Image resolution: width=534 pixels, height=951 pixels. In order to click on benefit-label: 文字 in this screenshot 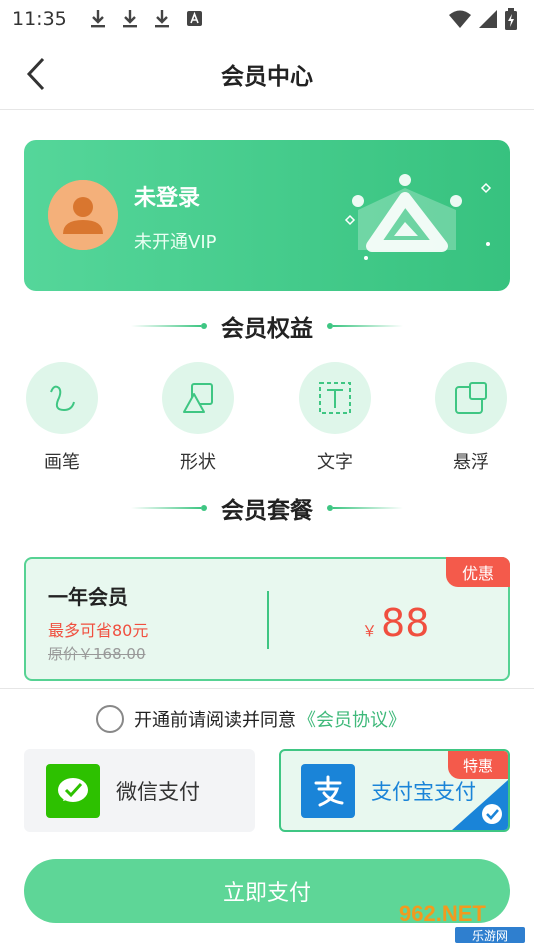, I will do `click(335, 462)`.